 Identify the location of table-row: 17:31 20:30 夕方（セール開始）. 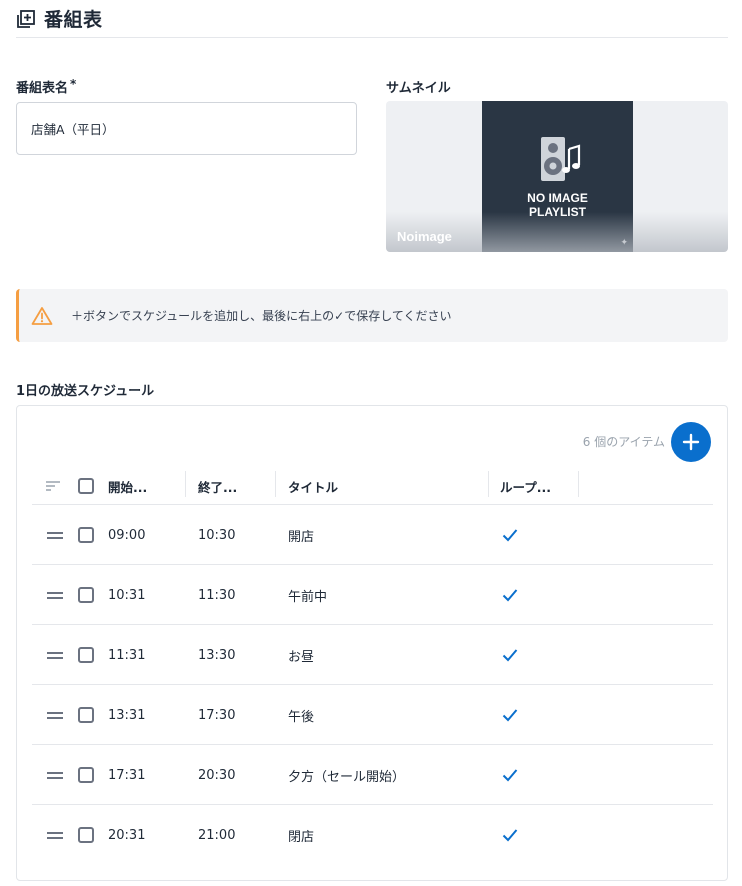
(372, 775).